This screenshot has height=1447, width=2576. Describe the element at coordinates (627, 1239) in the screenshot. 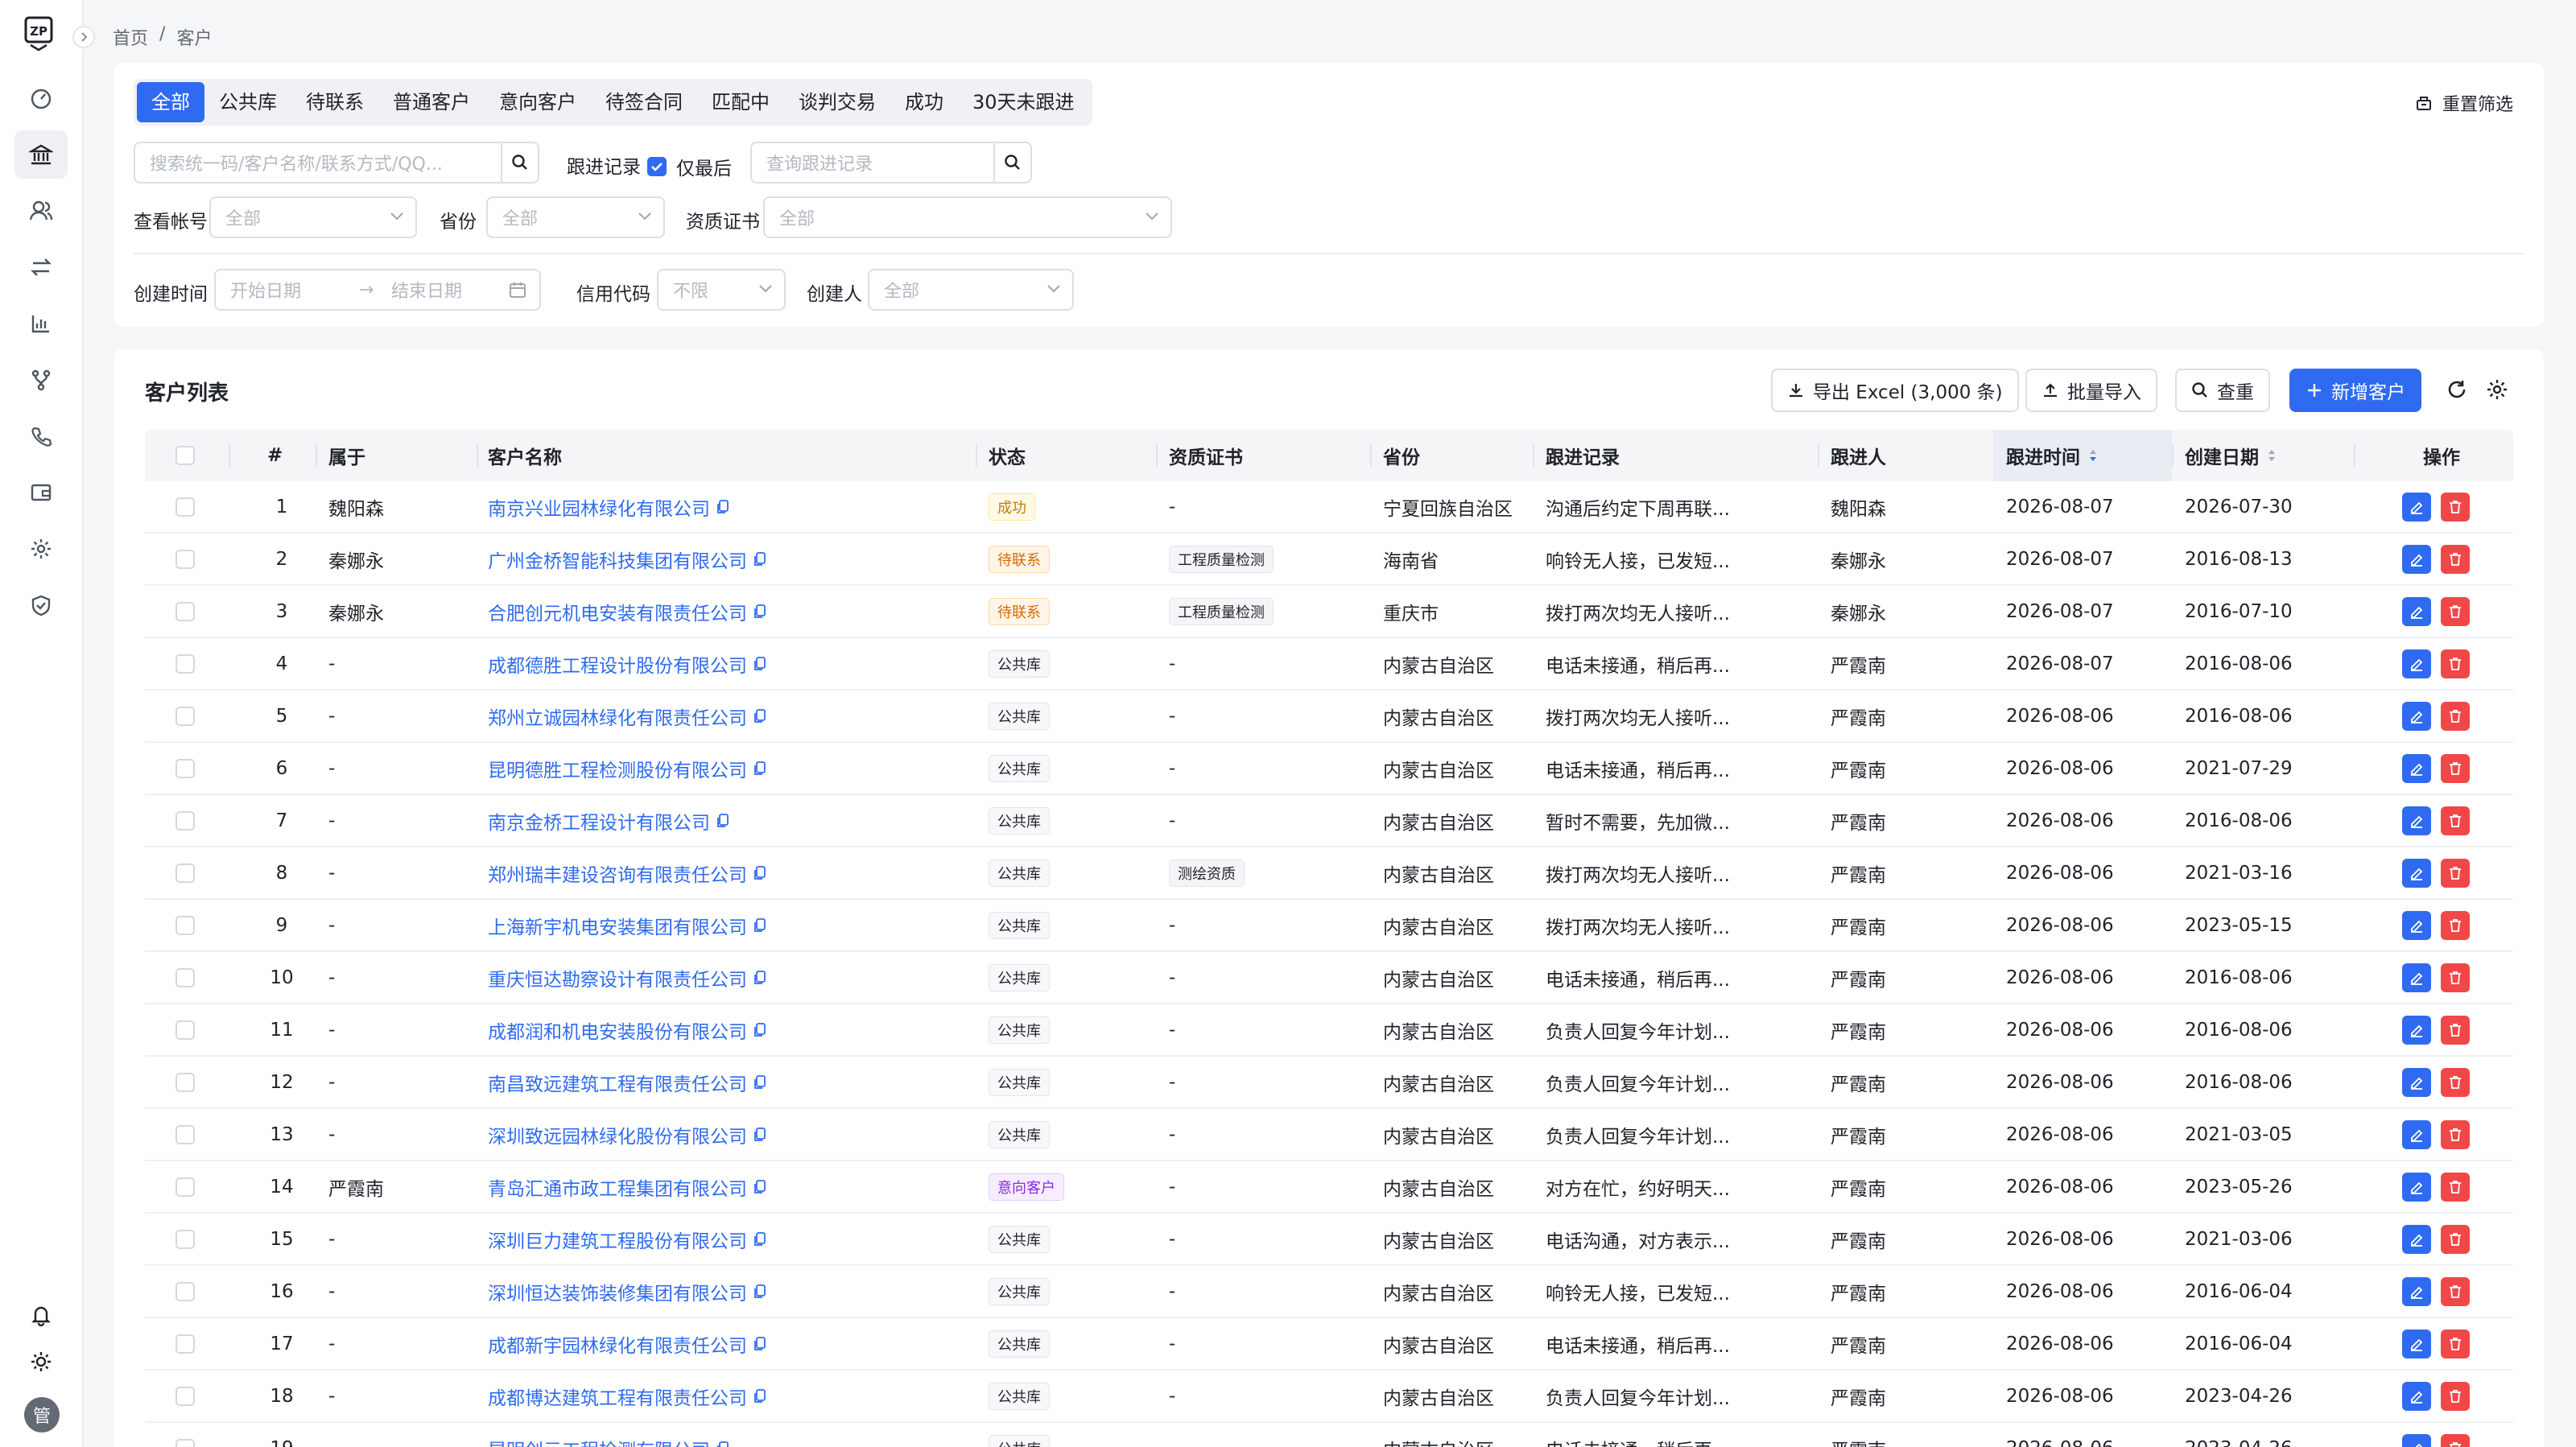

I see `customer-name-link: 深圳巨力建筑工程股份有限公司` at that location.